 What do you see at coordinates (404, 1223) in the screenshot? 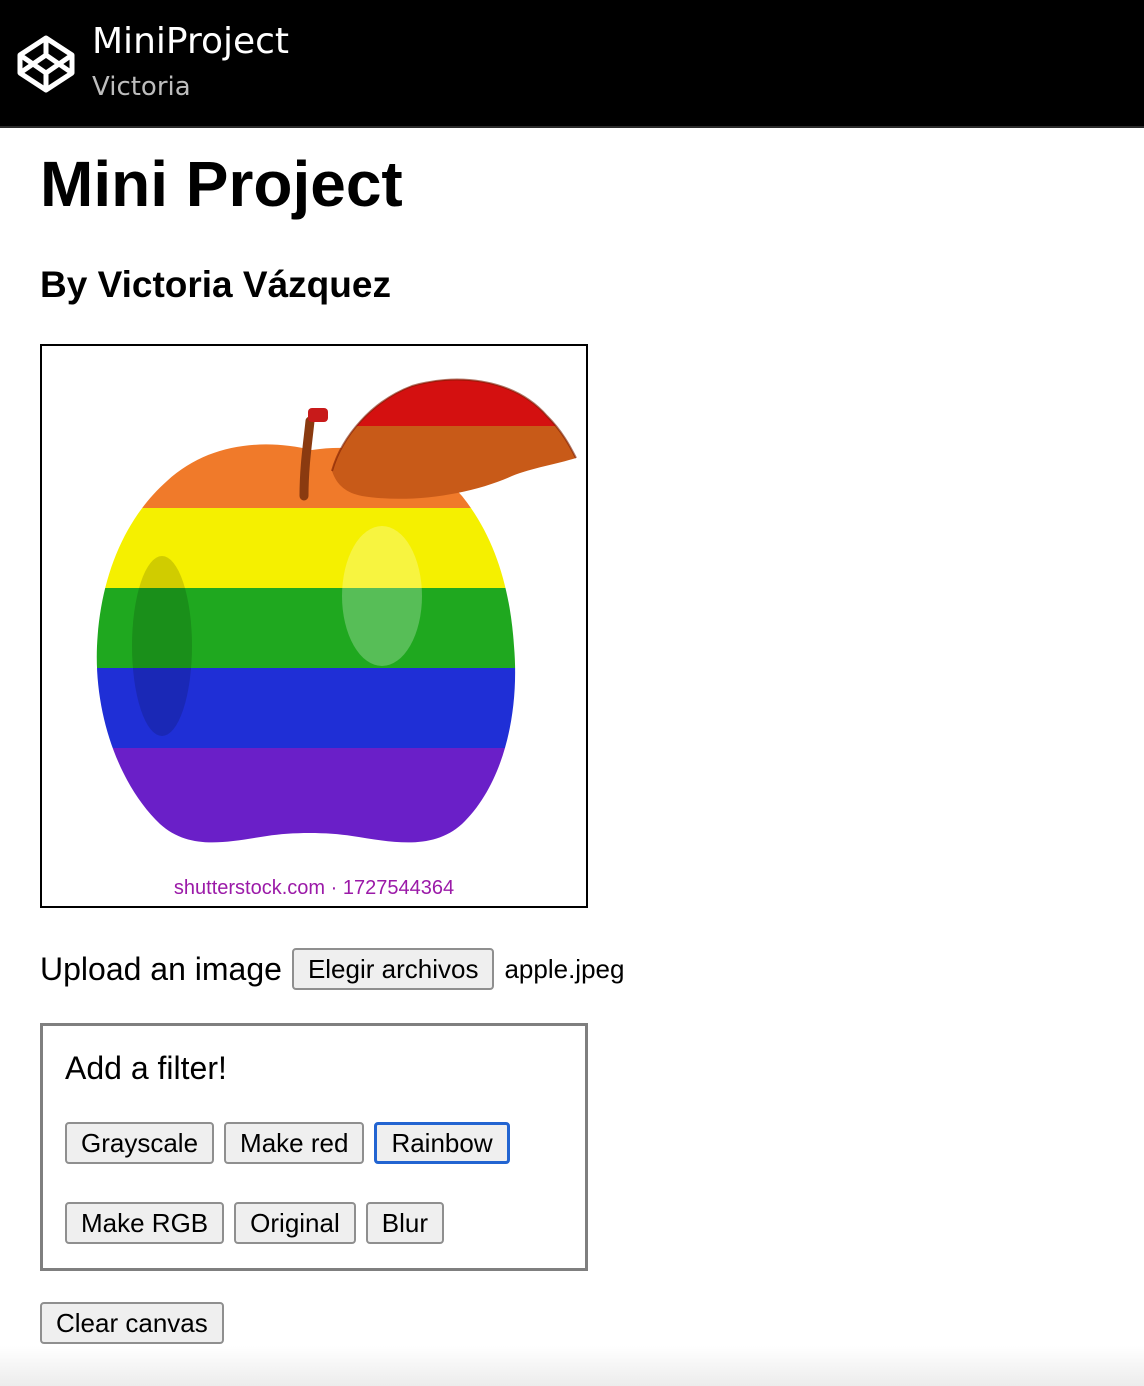
I see `blur-button: Blur` at bounding box center [404, 1223].